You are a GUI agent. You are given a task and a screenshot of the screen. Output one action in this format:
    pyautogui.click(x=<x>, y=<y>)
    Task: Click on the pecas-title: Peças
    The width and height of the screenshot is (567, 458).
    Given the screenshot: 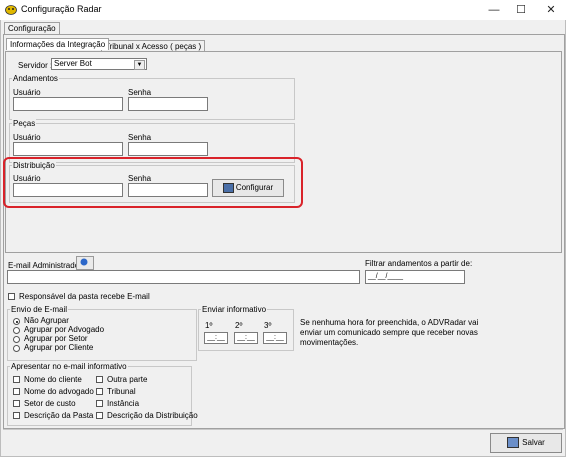 What is the action you would take?
    pyautogui.click(x=24, y=123)
    